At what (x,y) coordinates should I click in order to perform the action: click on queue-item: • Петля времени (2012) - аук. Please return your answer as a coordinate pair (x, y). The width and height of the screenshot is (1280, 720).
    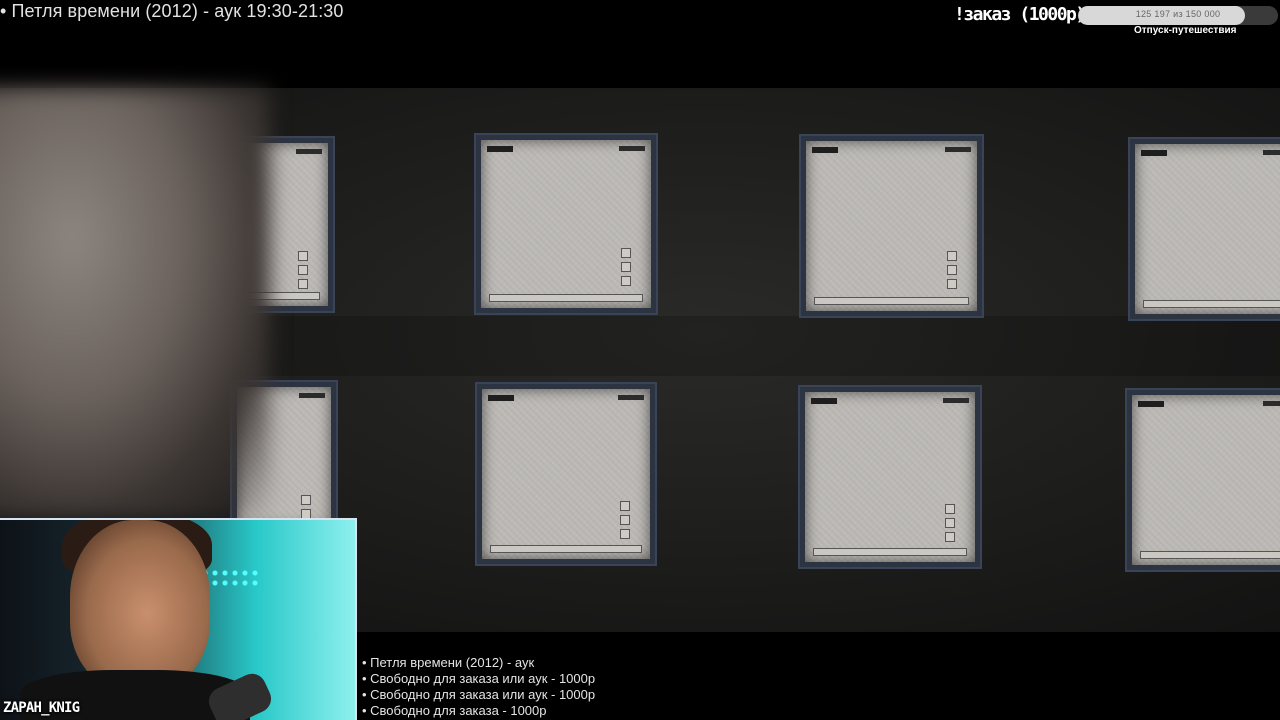
    Looking at the image, I should click on (448, 662).